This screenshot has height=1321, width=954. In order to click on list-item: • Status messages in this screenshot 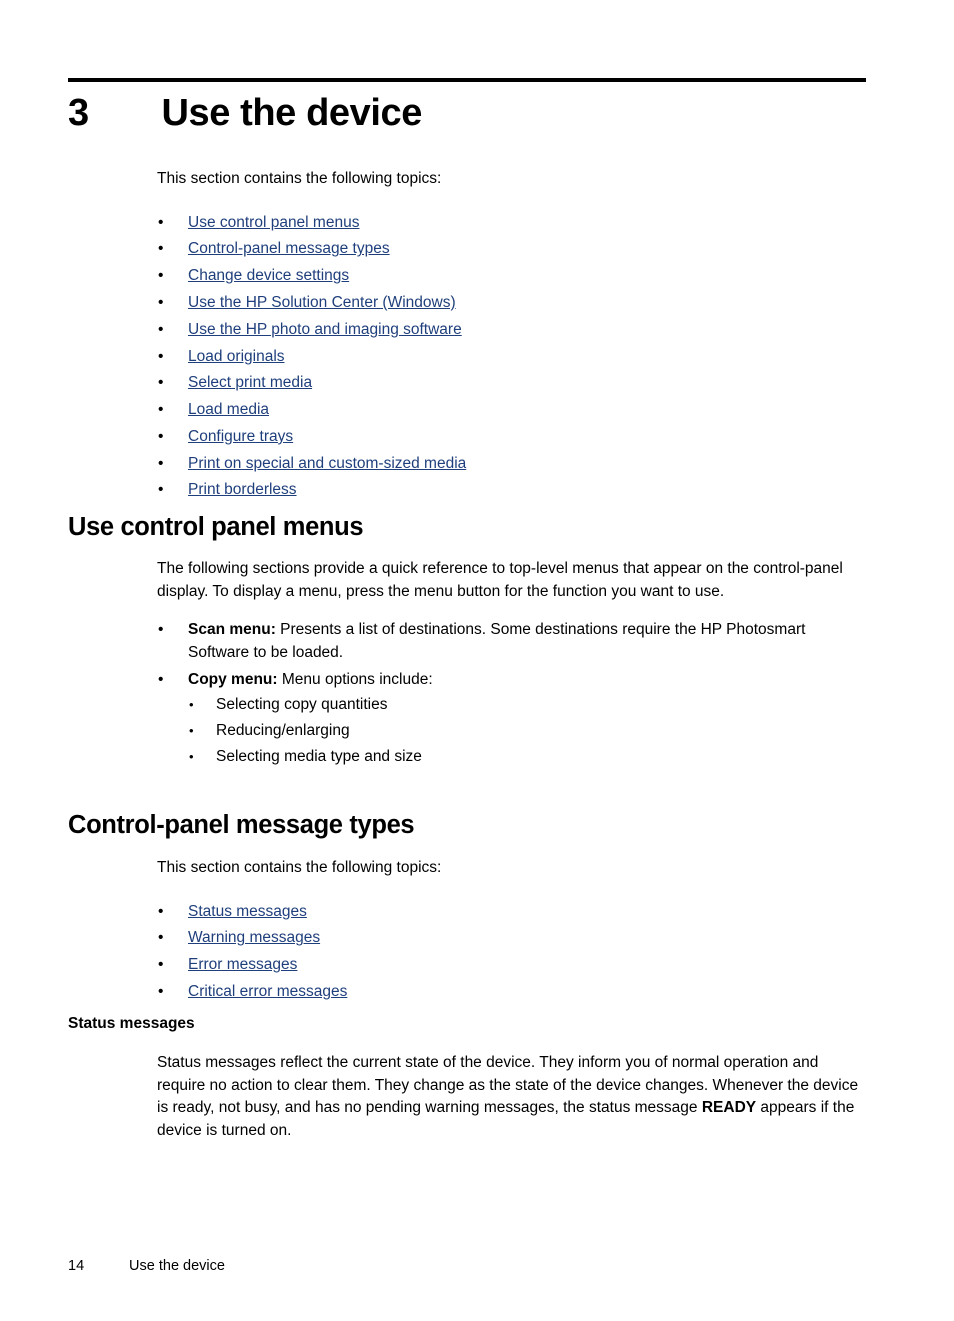, I will do `click(508, 912)`.